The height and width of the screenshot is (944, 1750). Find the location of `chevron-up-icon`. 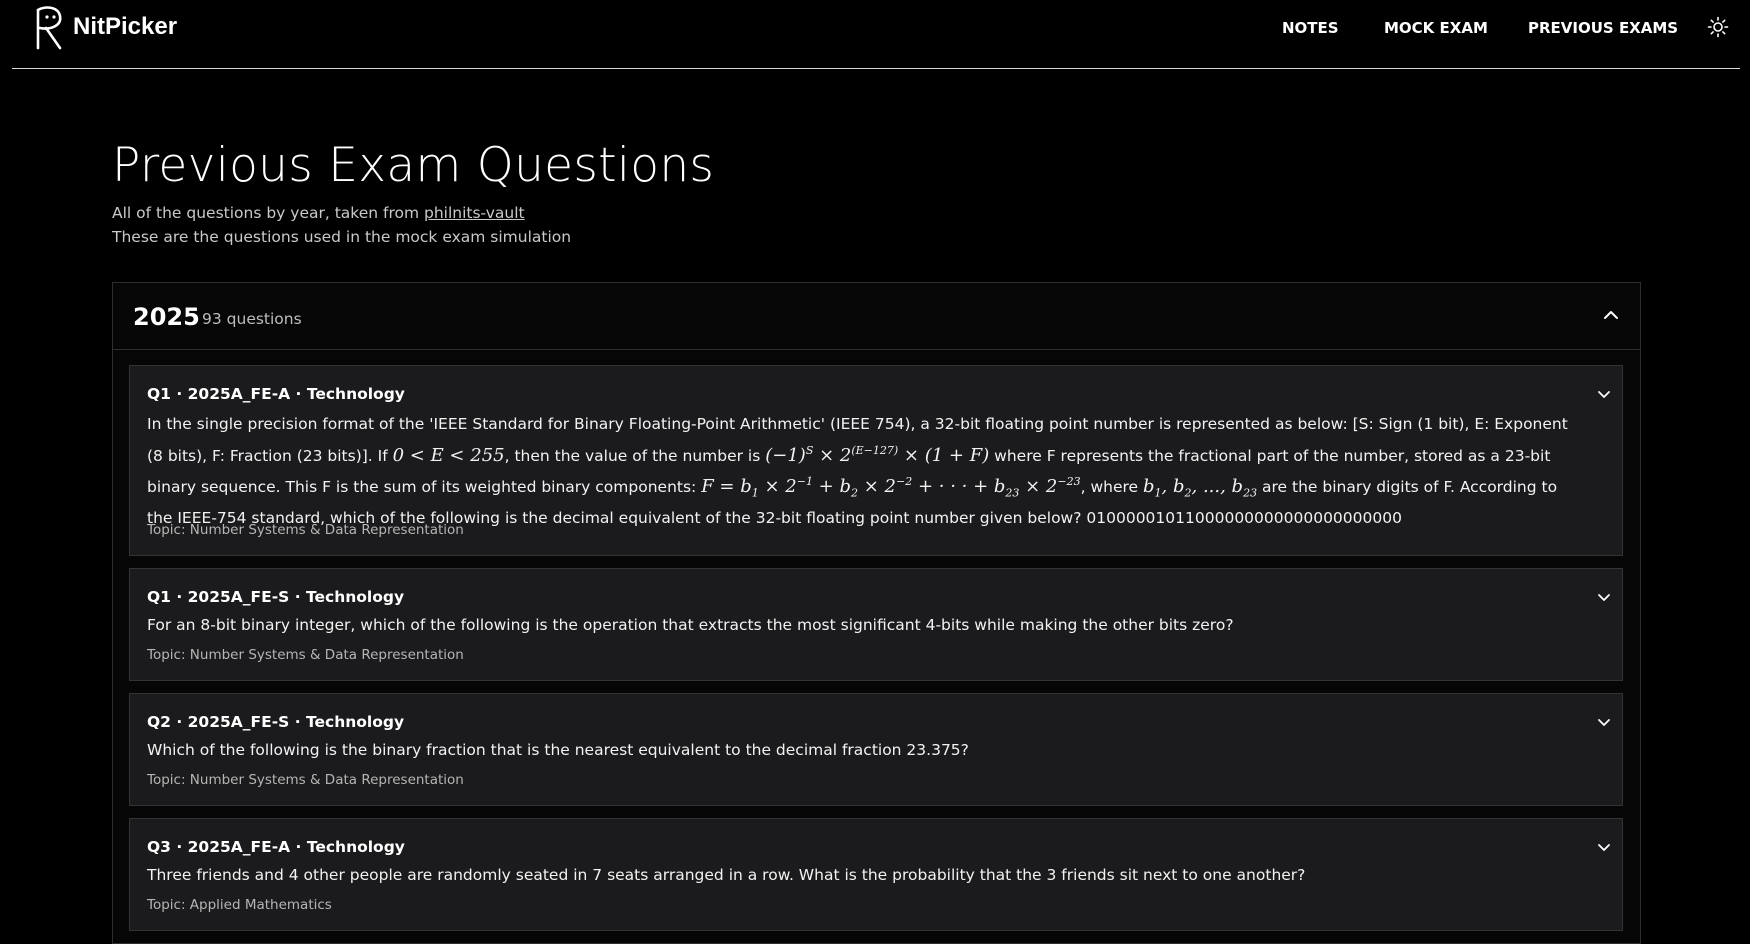

chevron-up-icon is located at coordinates (1611, 315).